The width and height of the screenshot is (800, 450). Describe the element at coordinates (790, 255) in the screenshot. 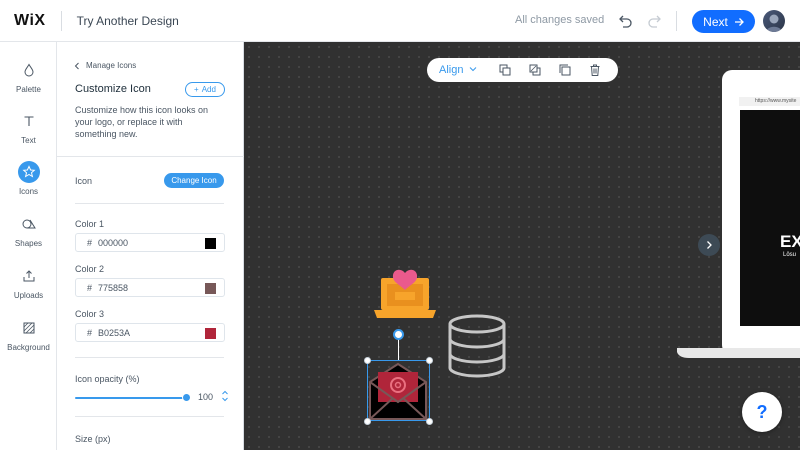

I see `preview-subtext: Lösu` at that location.